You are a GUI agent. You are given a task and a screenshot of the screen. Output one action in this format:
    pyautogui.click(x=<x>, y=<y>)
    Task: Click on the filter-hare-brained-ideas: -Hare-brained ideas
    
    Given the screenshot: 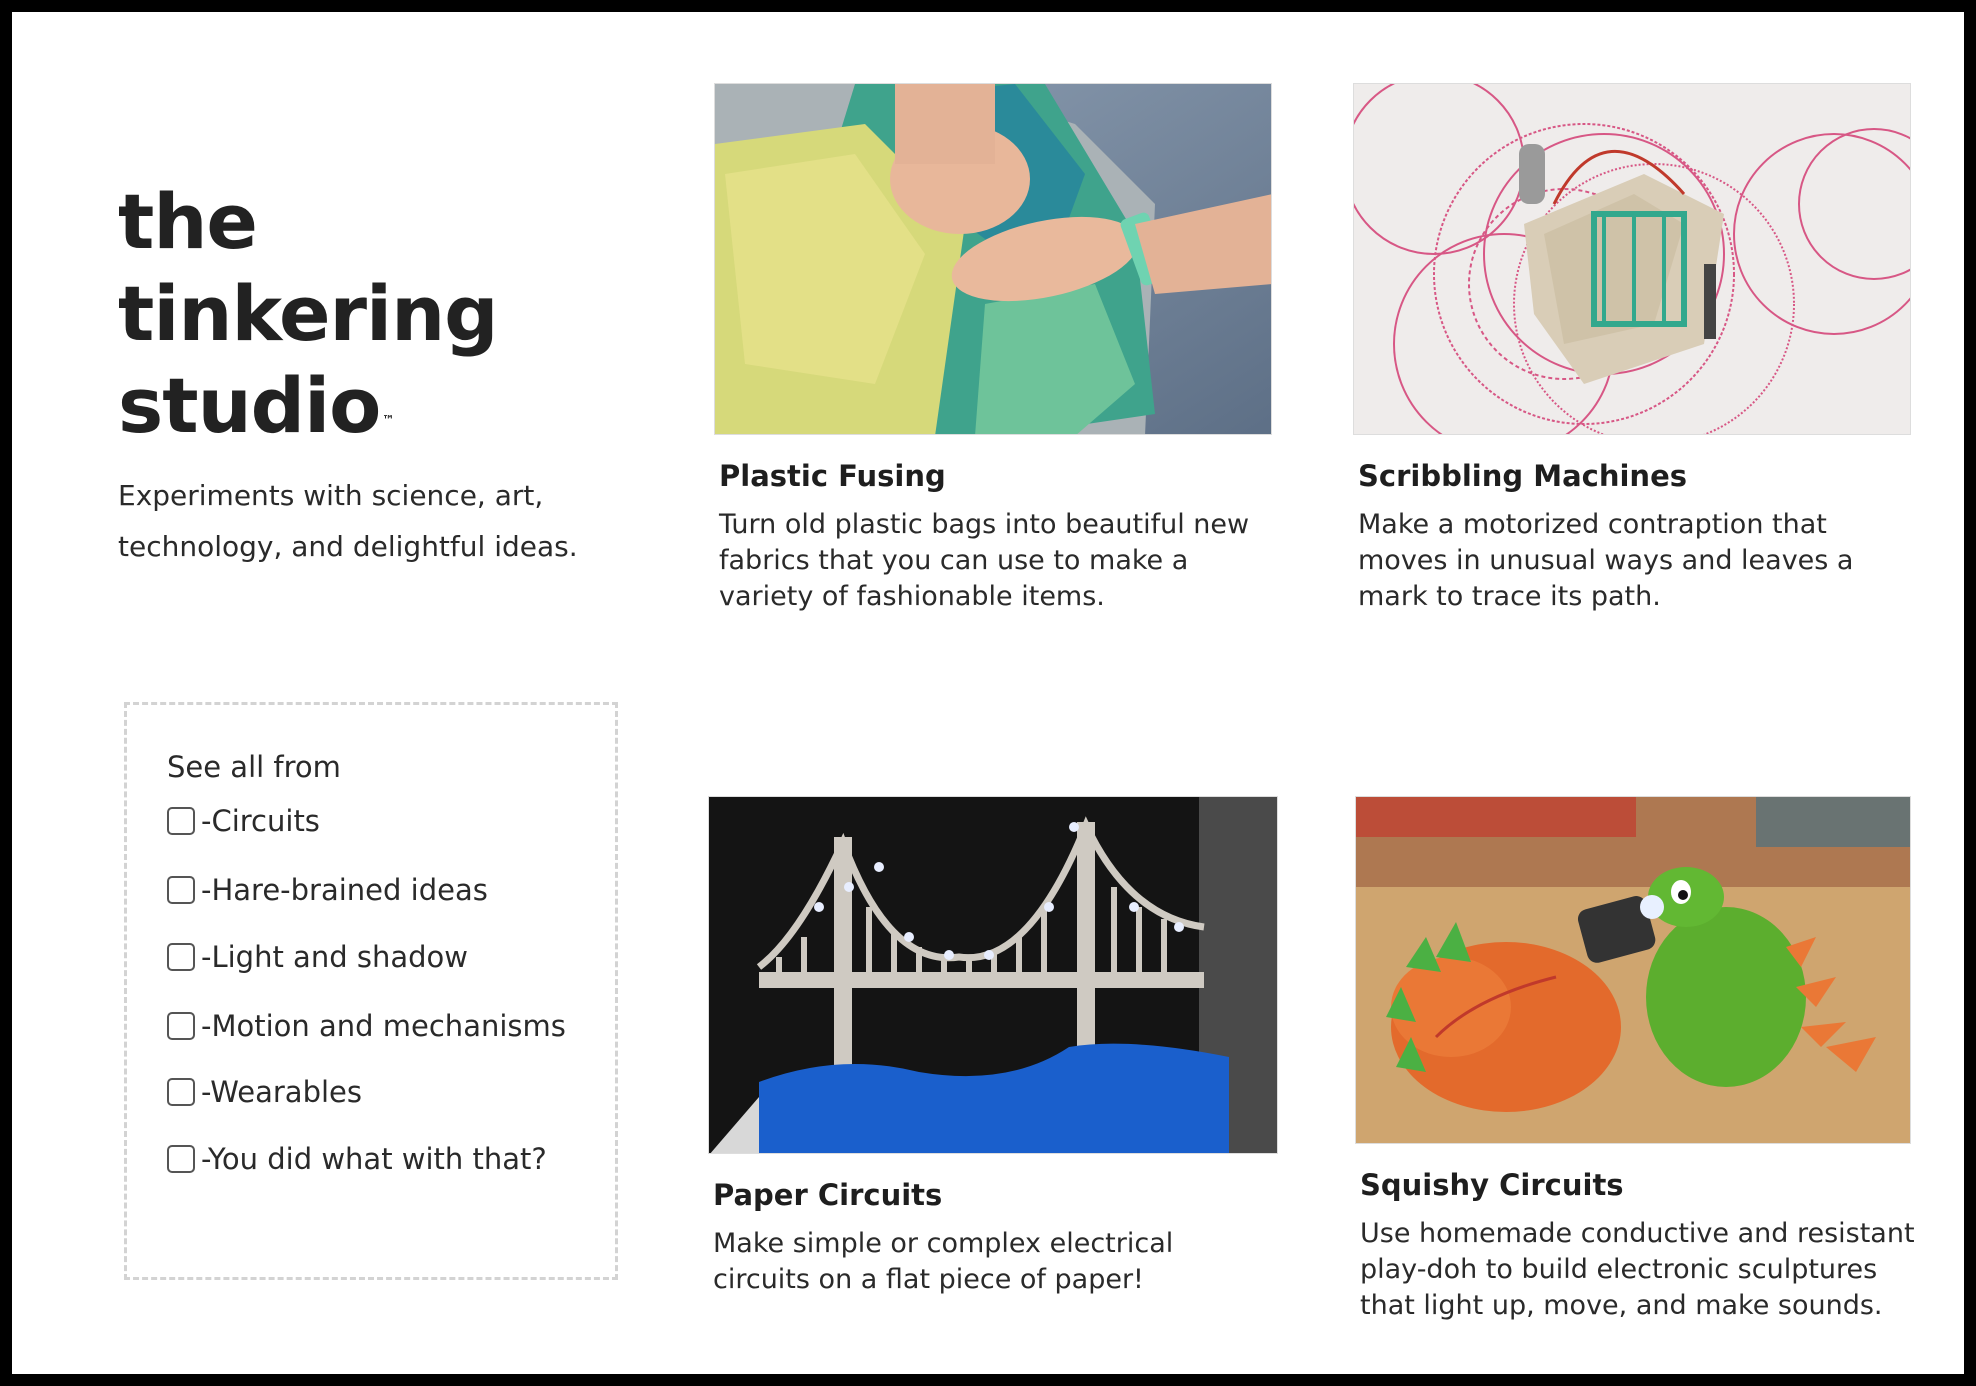 What is the action you would take?
    pyautogui.click(x=327, y=890)
    